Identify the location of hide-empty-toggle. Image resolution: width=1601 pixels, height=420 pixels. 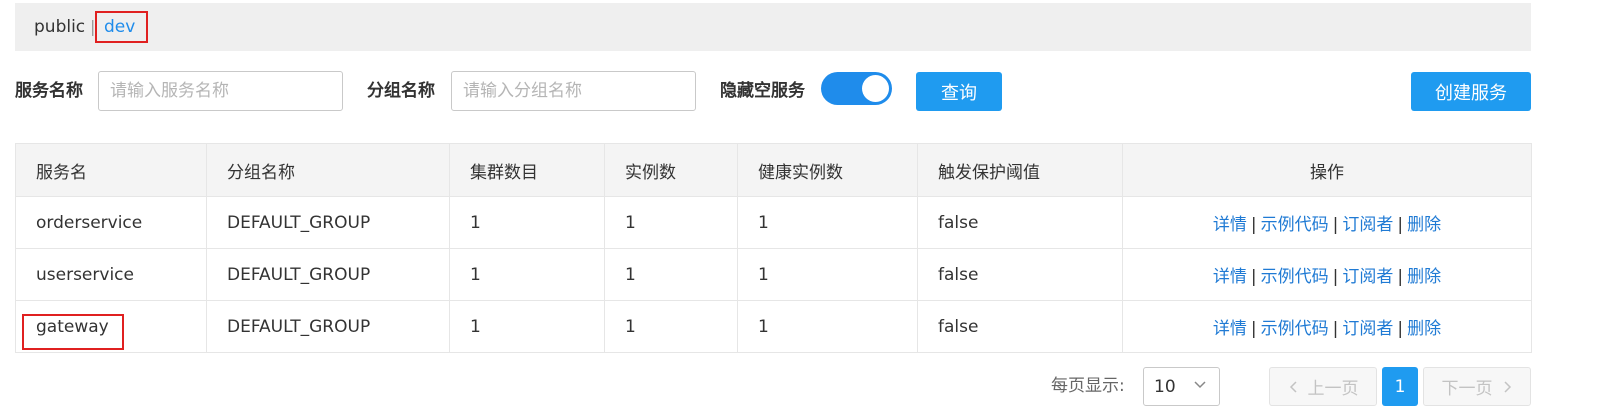
(856, 88).